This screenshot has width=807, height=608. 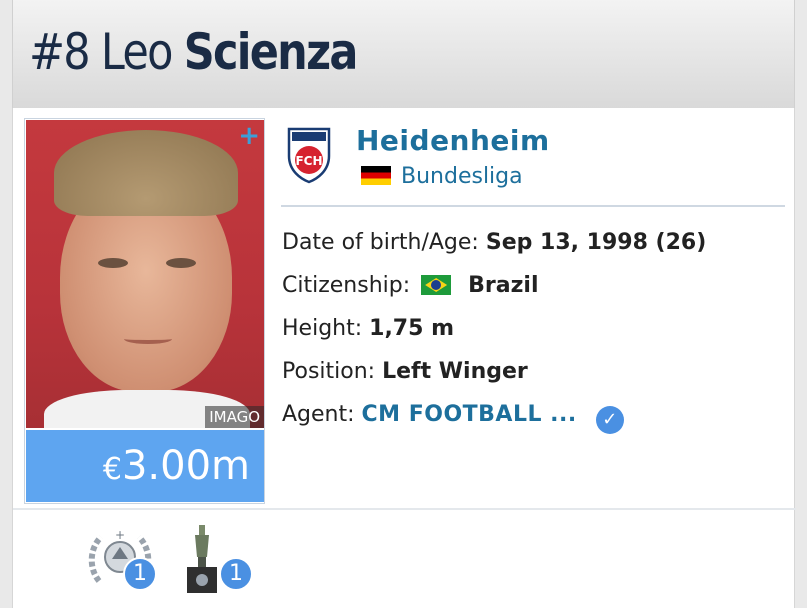 What do you see at coordinates (60, 52) in the screenshot?
I see `shirt-number: #8` at bounding box center [60, 52].